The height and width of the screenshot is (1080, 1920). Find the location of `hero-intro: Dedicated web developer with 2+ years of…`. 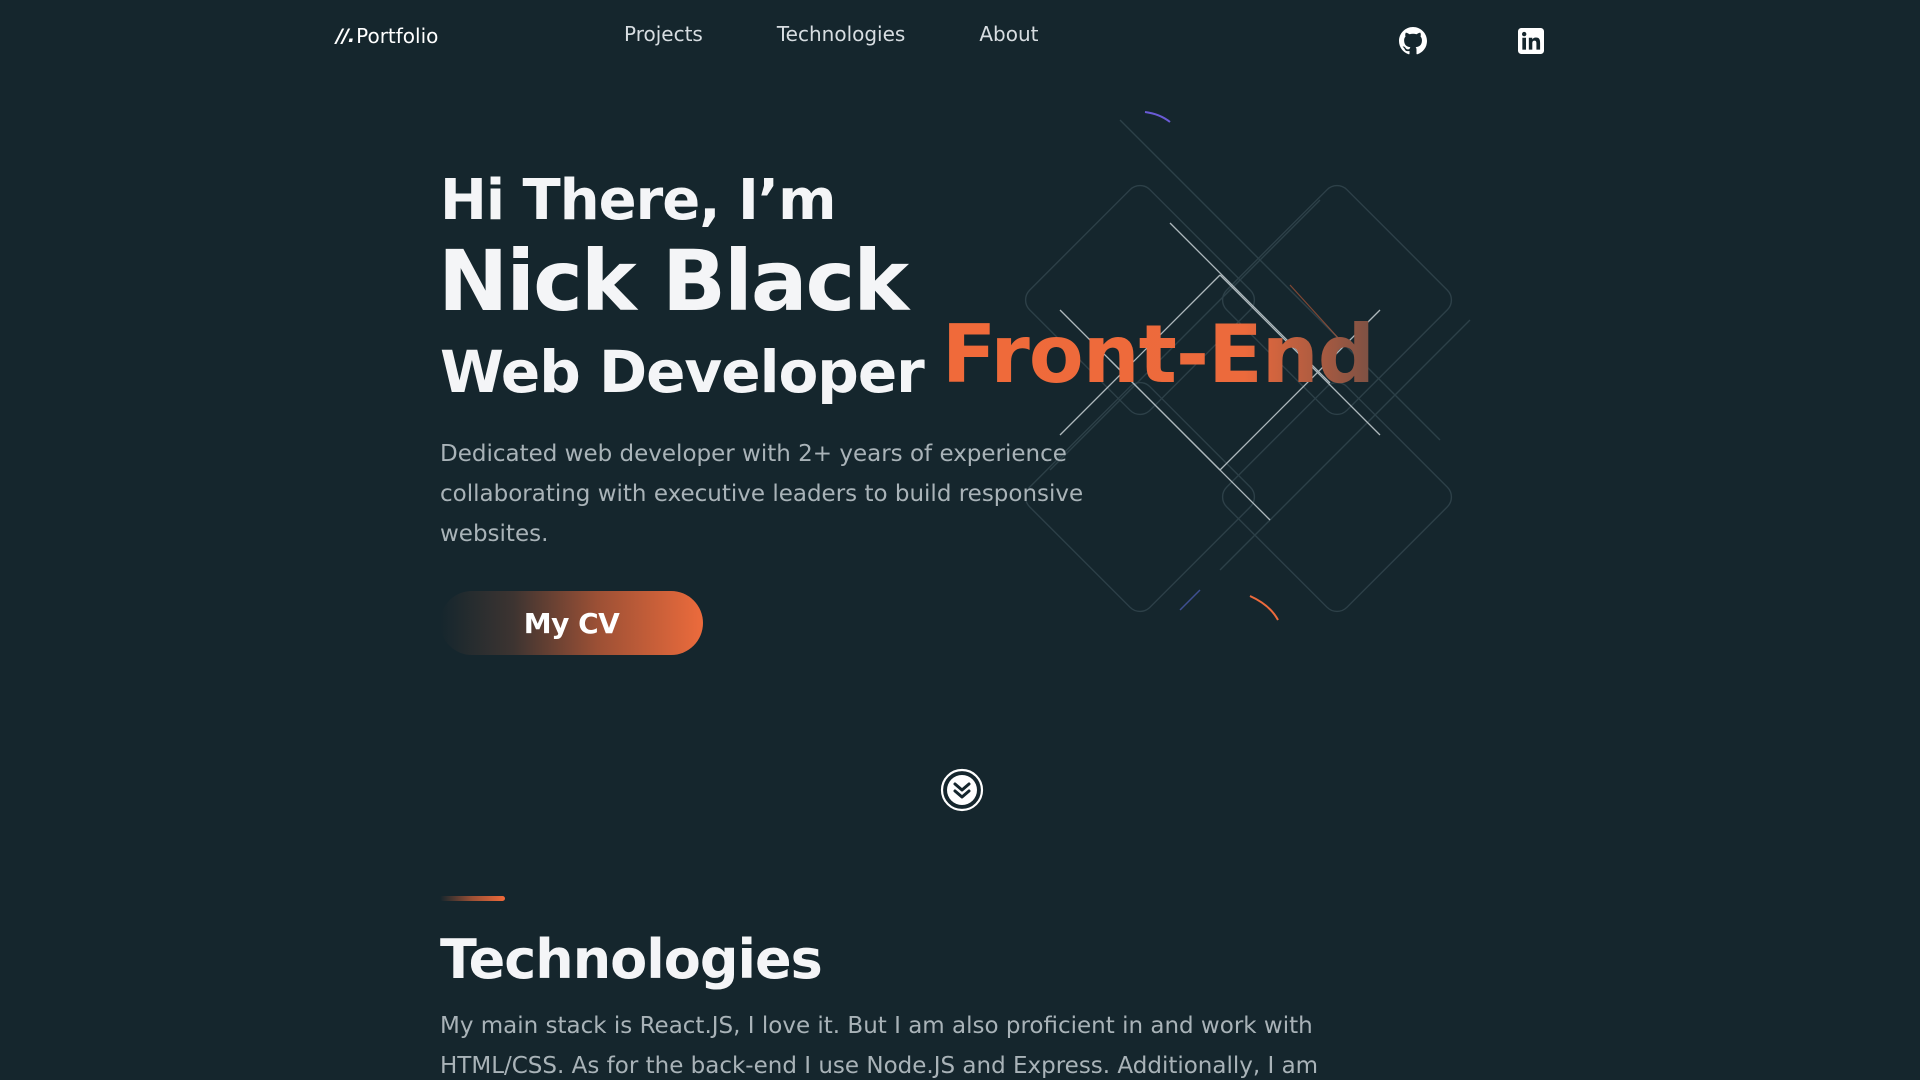

hero-intro: Dedicated web developer with 2+ years of… is located at coordinates (762, 494).